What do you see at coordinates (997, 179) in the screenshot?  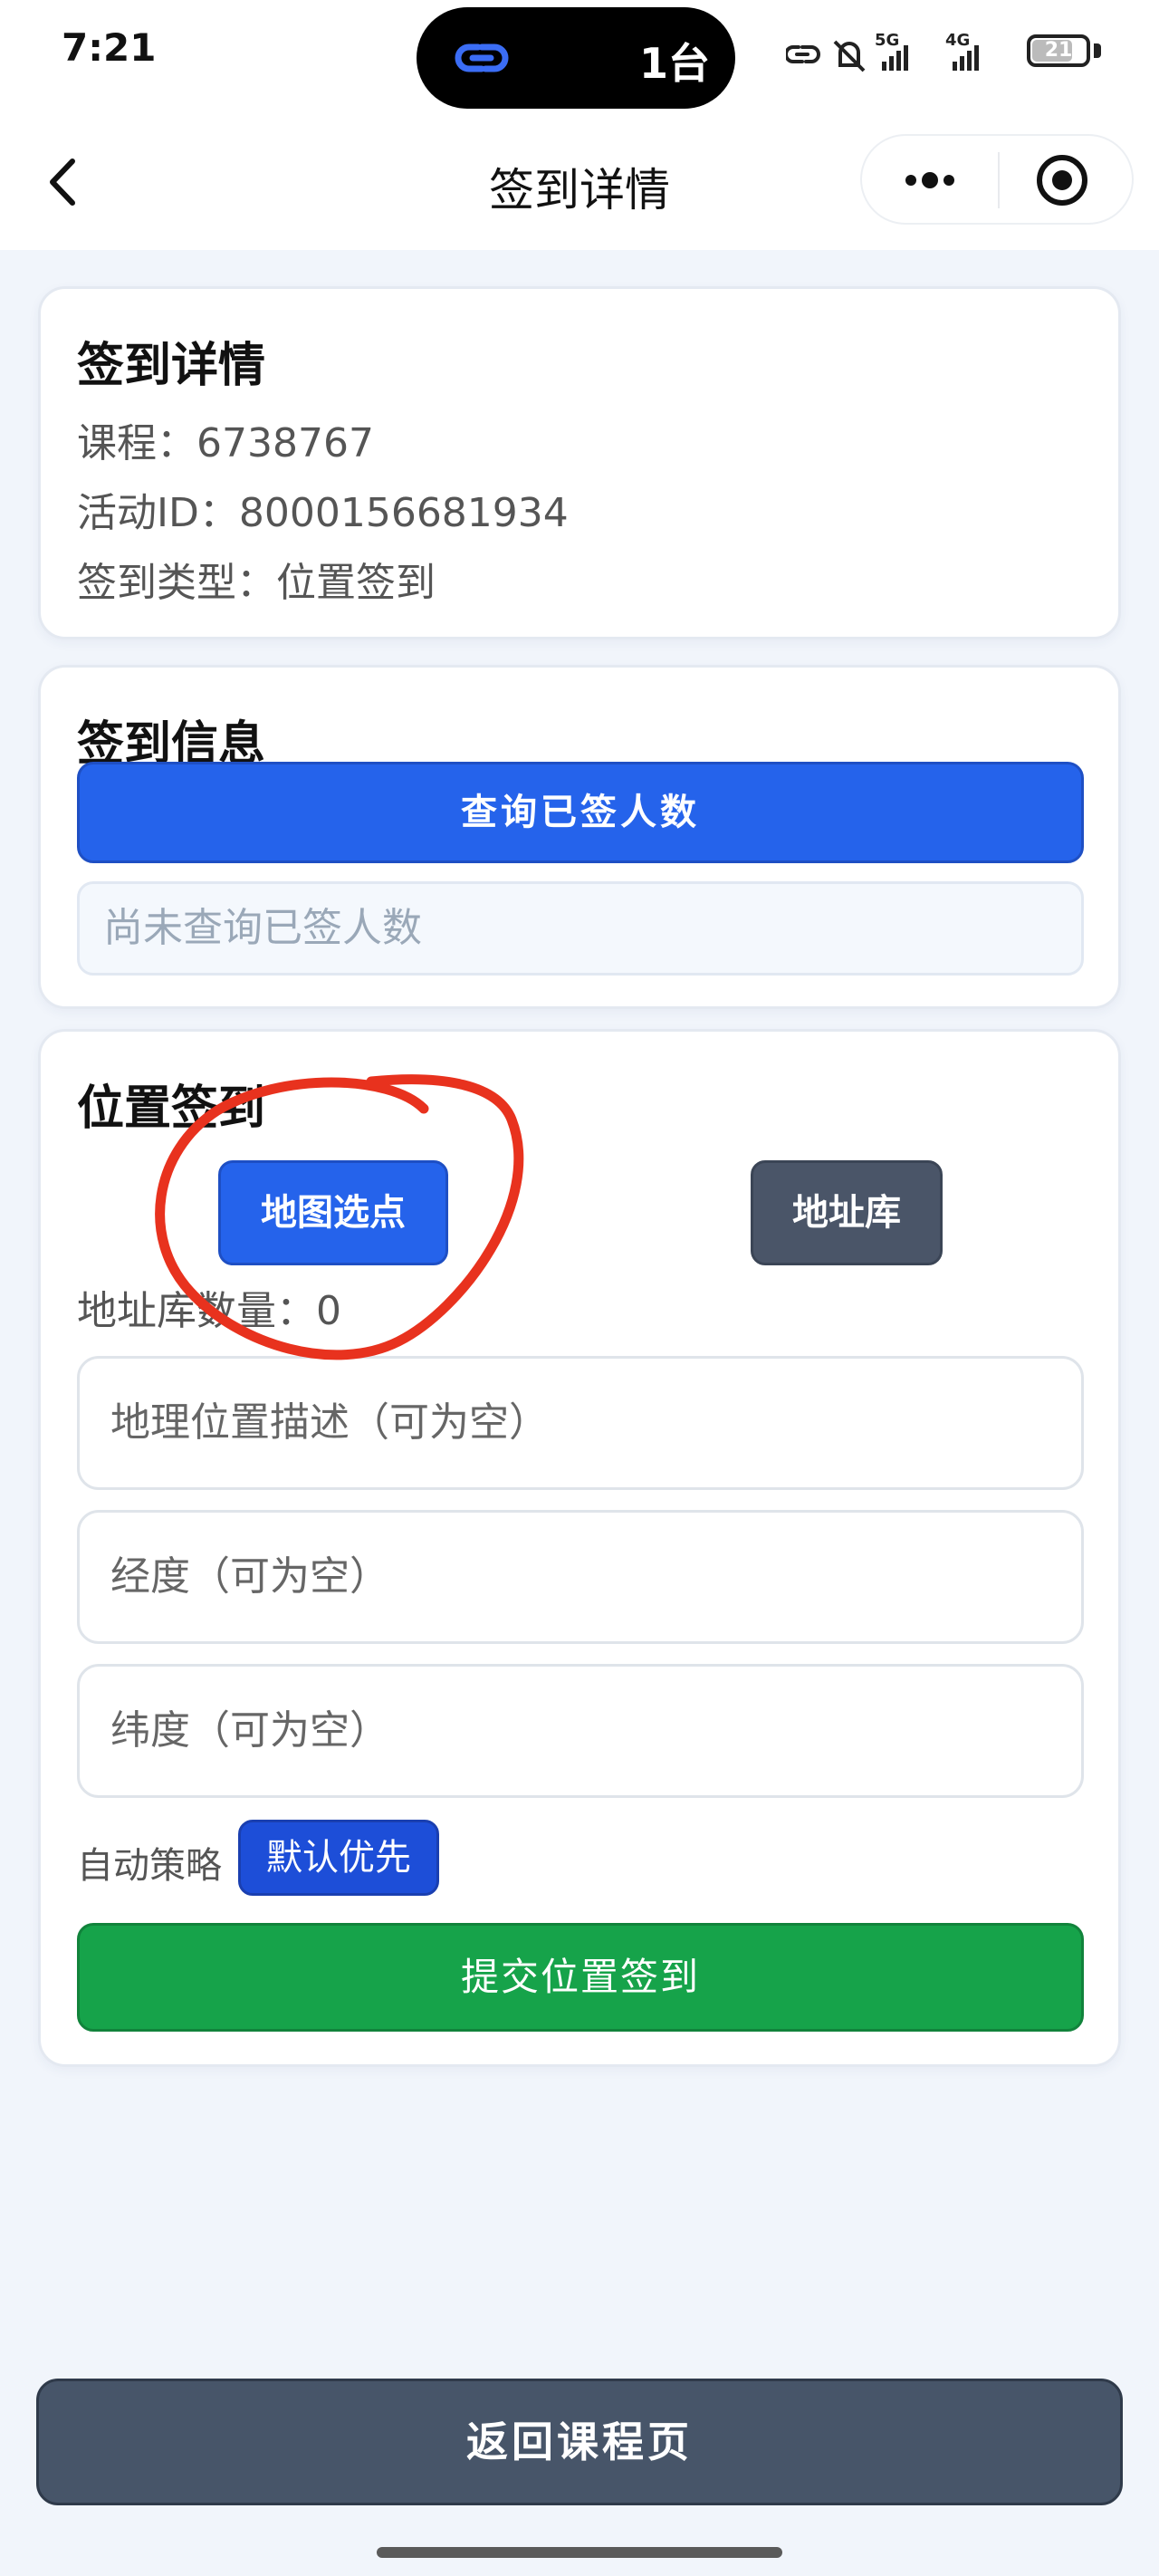 I see `mini-program-capsule` at bounding box center [997, 179].